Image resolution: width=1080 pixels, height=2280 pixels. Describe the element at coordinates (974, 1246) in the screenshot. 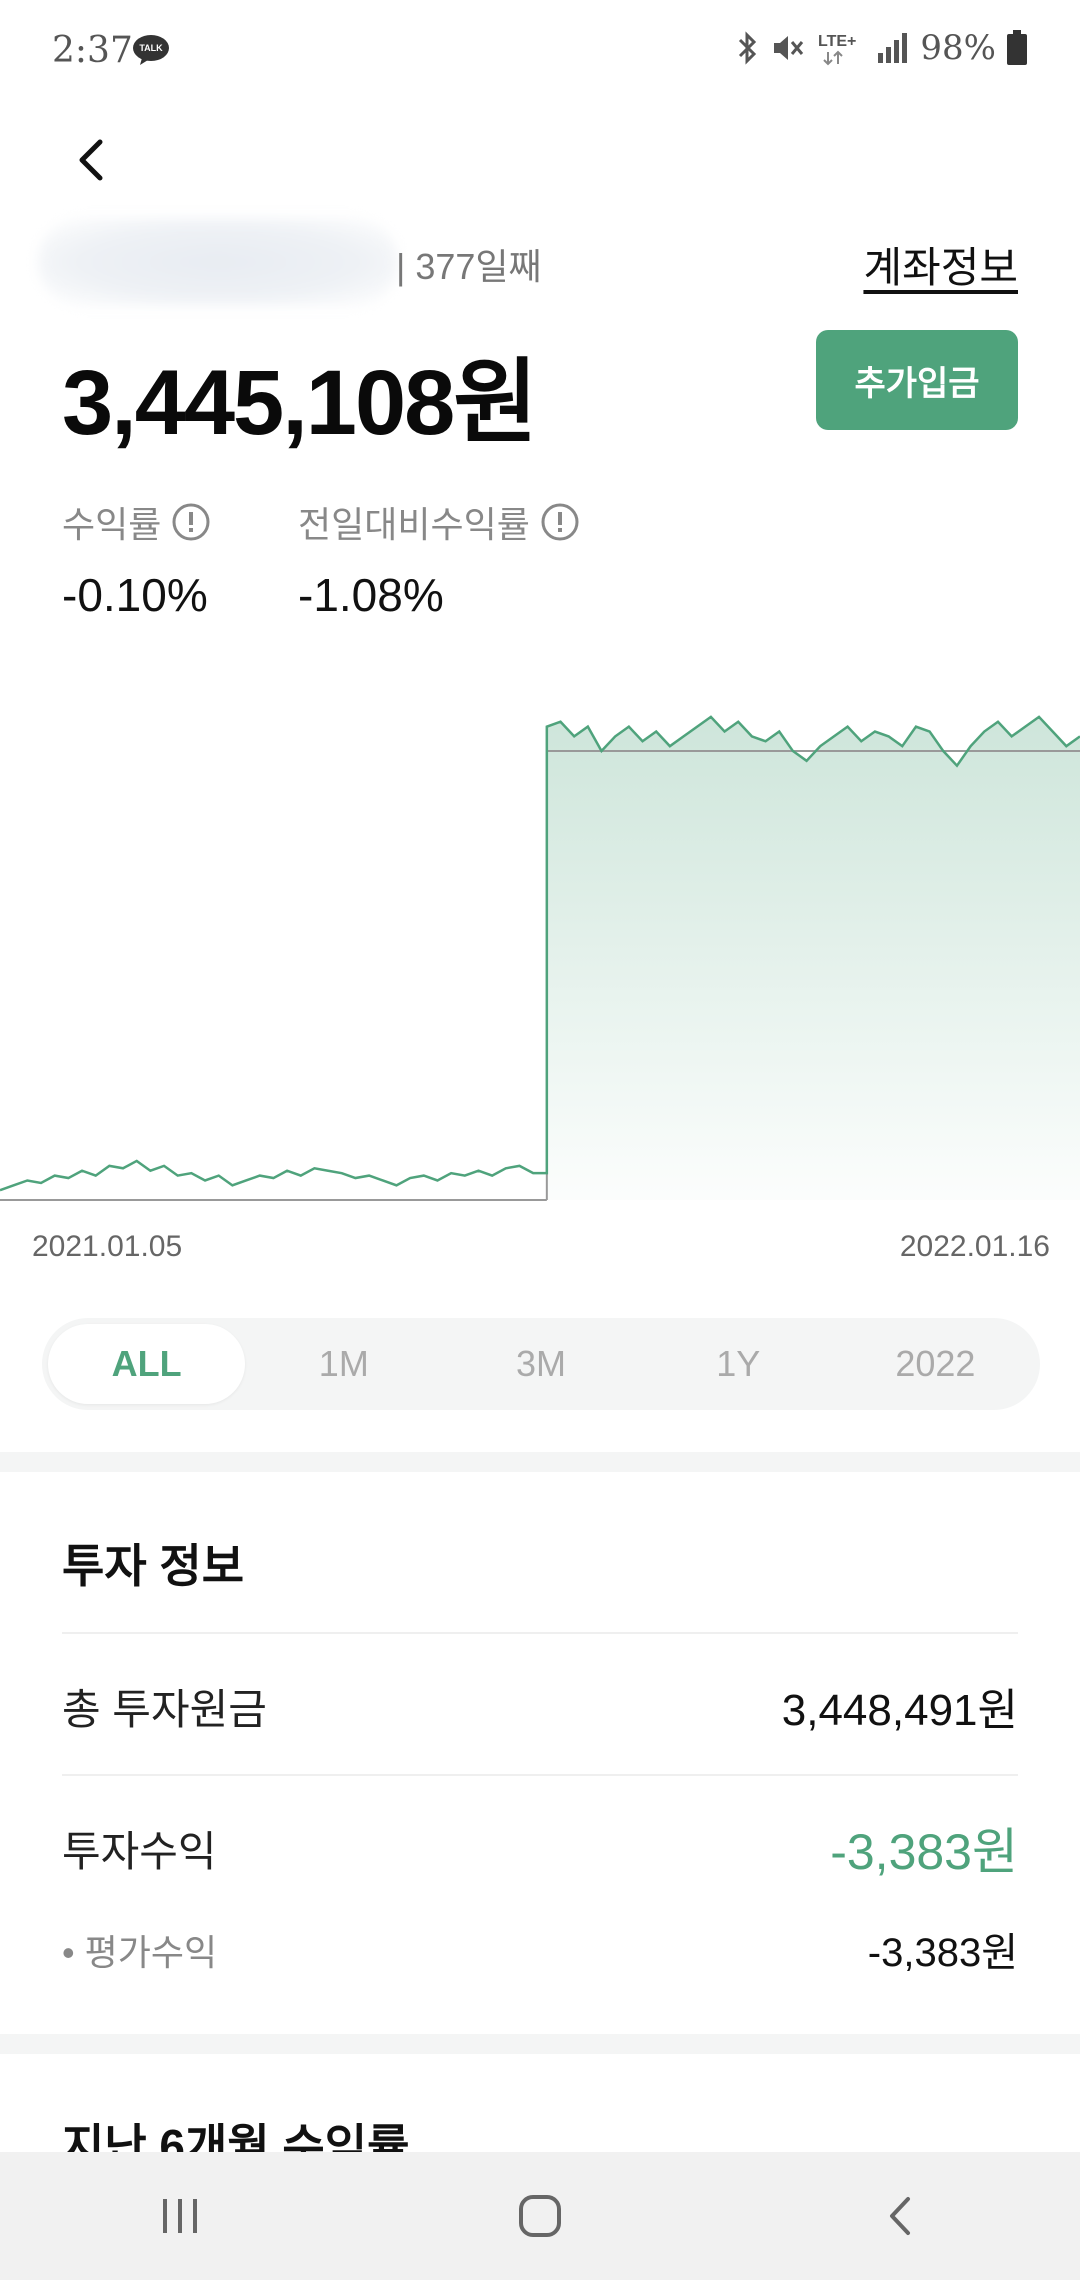

I see `chart-end-date: 2022.01.16` at that location.